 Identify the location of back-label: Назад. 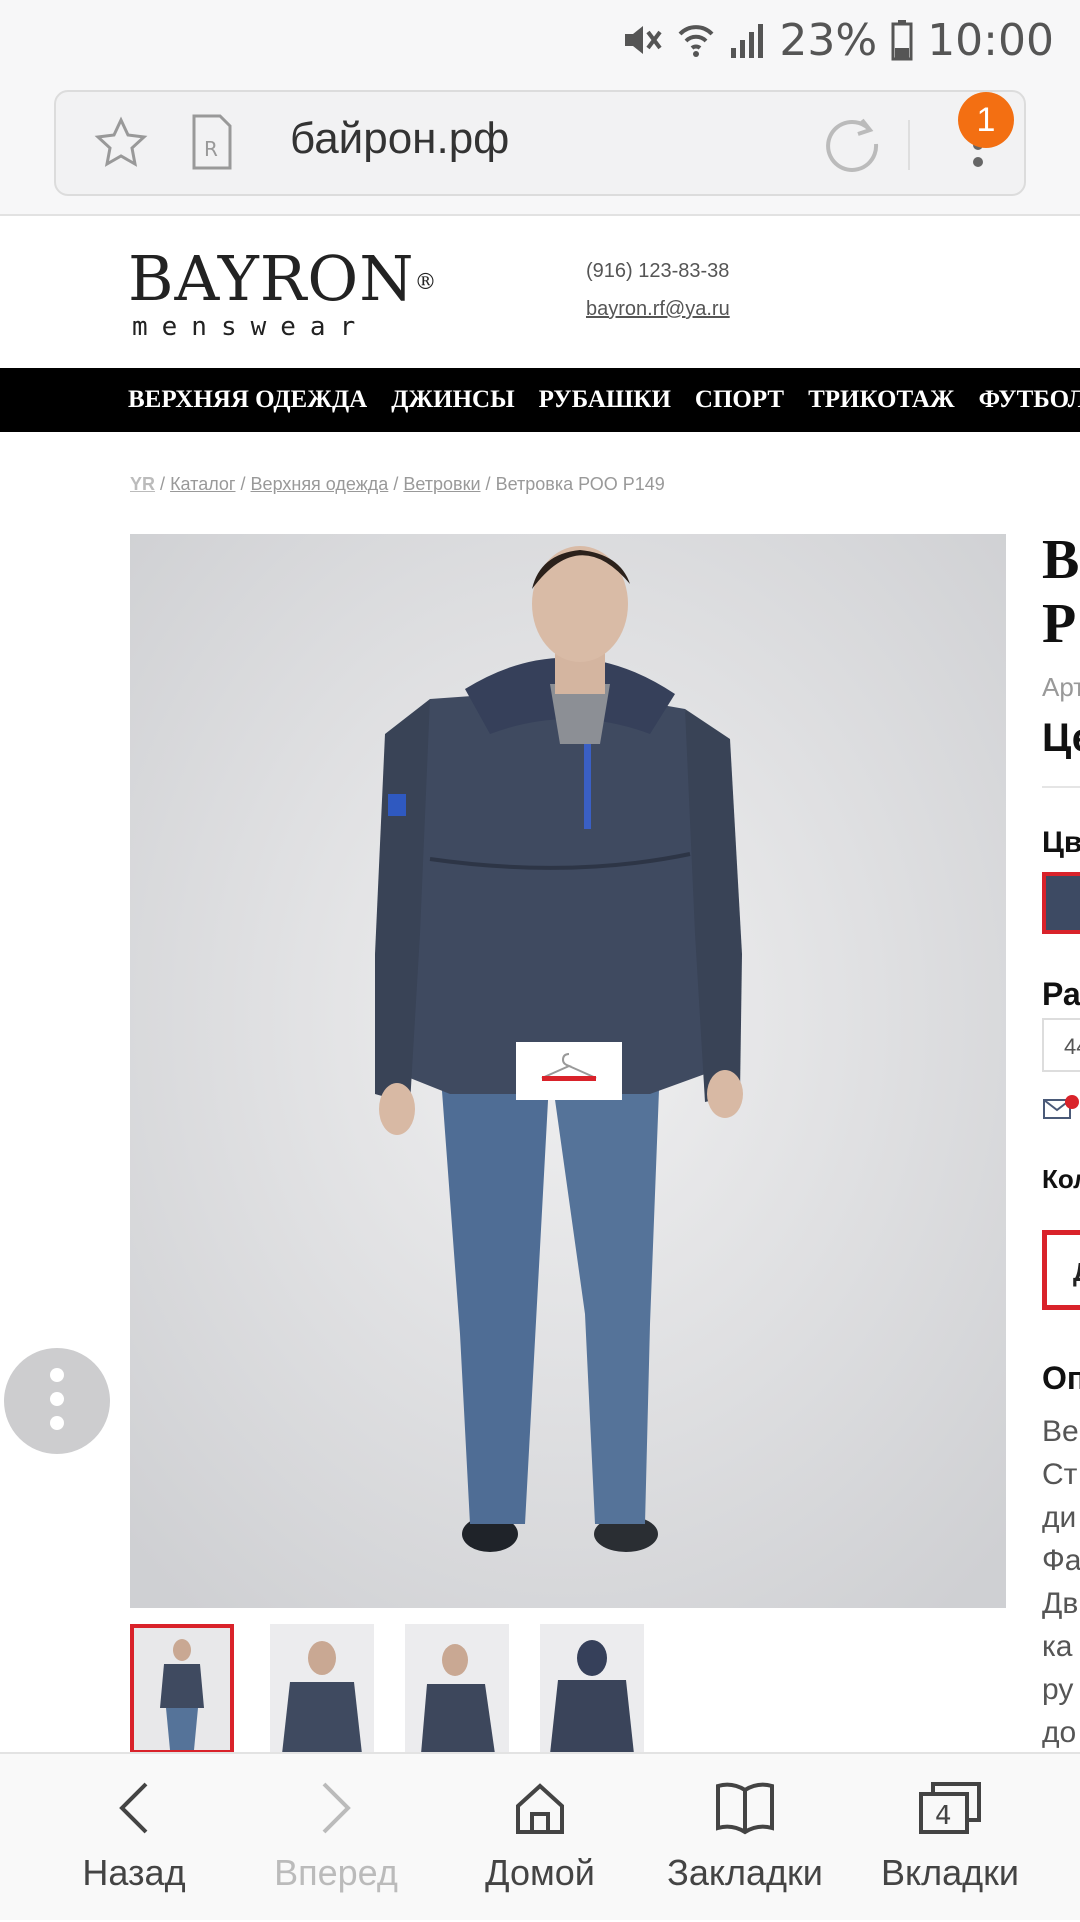
(134, 1872).